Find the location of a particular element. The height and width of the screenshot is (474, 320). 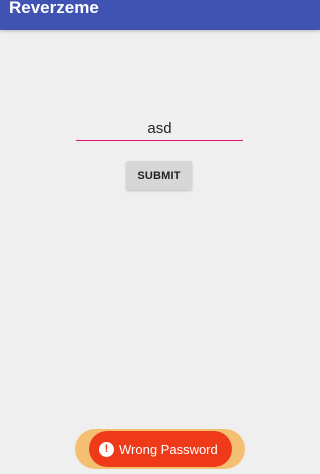

password-input is located at coordinates (159, 128).